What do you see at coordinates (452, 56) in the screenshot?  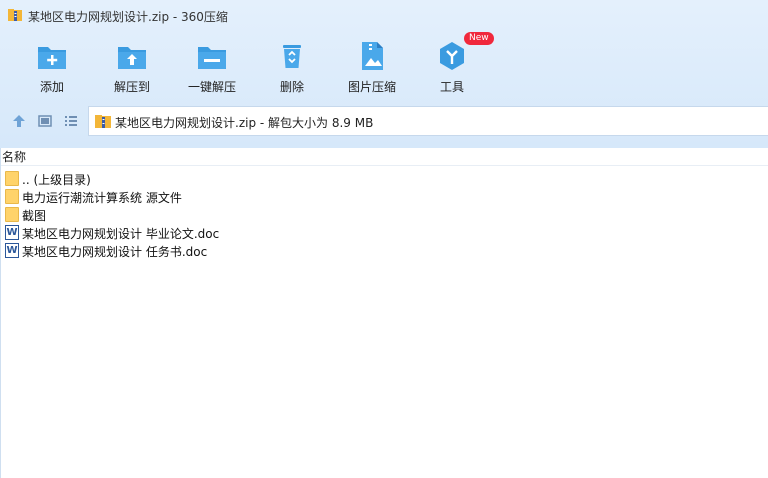 I see `tools-icon` at bounding box center [452, 56].